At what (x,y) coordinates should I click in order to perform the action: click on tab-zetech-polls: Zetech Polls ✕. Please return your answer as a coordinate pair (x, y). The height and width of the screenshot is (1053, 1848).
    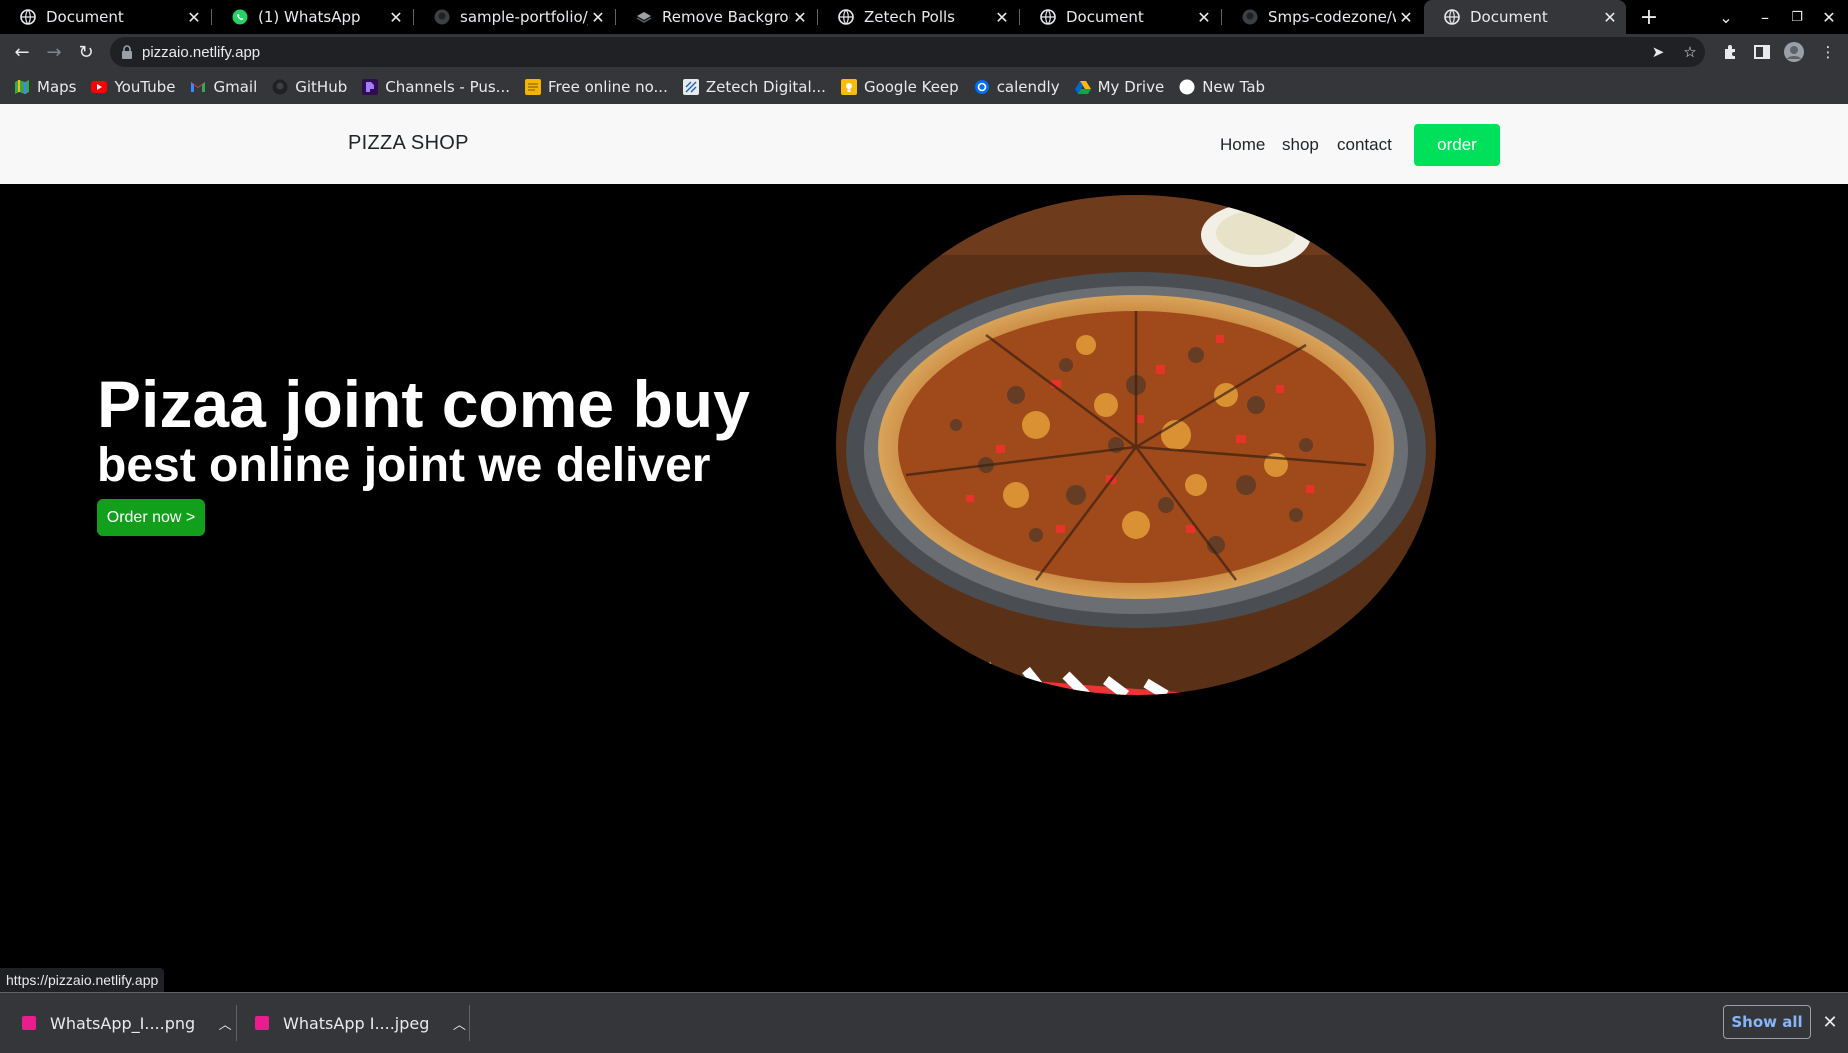
    Looking at the image, I should click on (918, 17).